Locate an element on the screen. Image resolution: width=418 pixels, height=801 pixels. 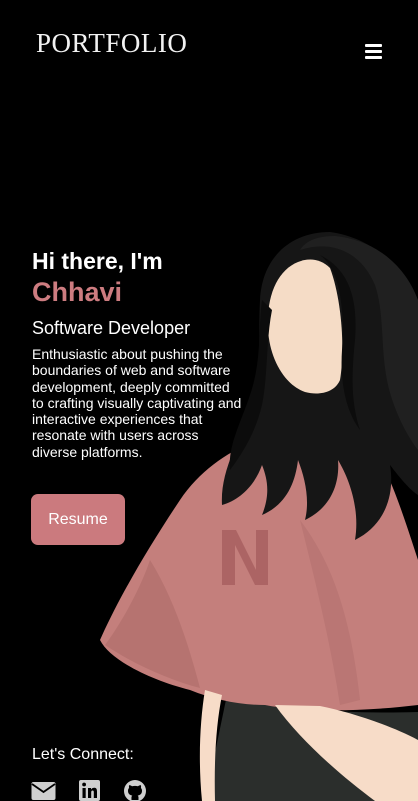
hamburger-menu-icon is located at coordinates (373, 51).